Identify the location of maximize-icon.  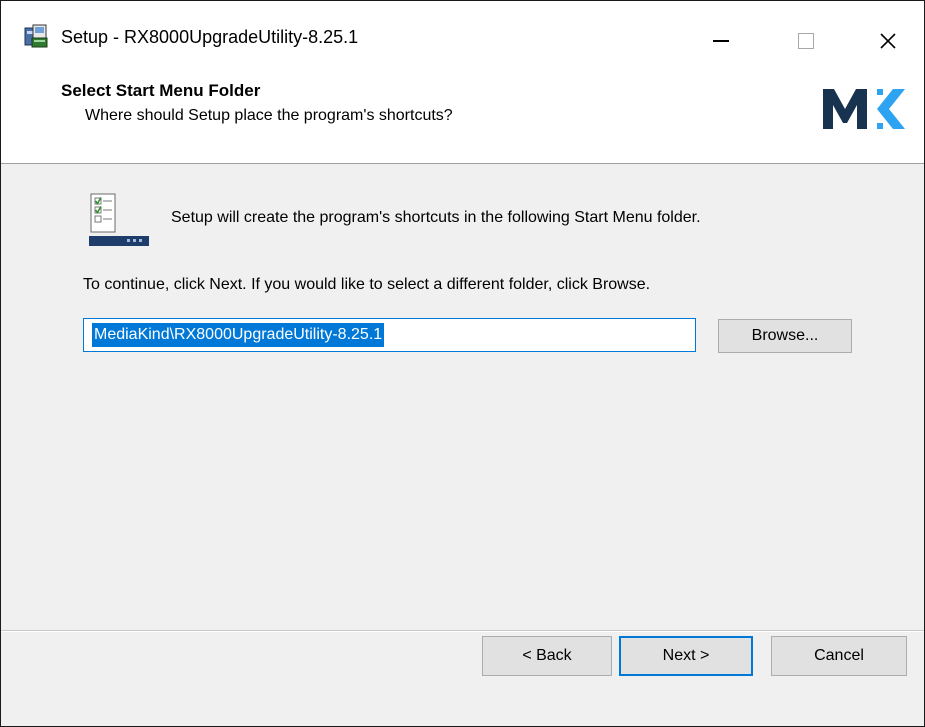
(806, 41).